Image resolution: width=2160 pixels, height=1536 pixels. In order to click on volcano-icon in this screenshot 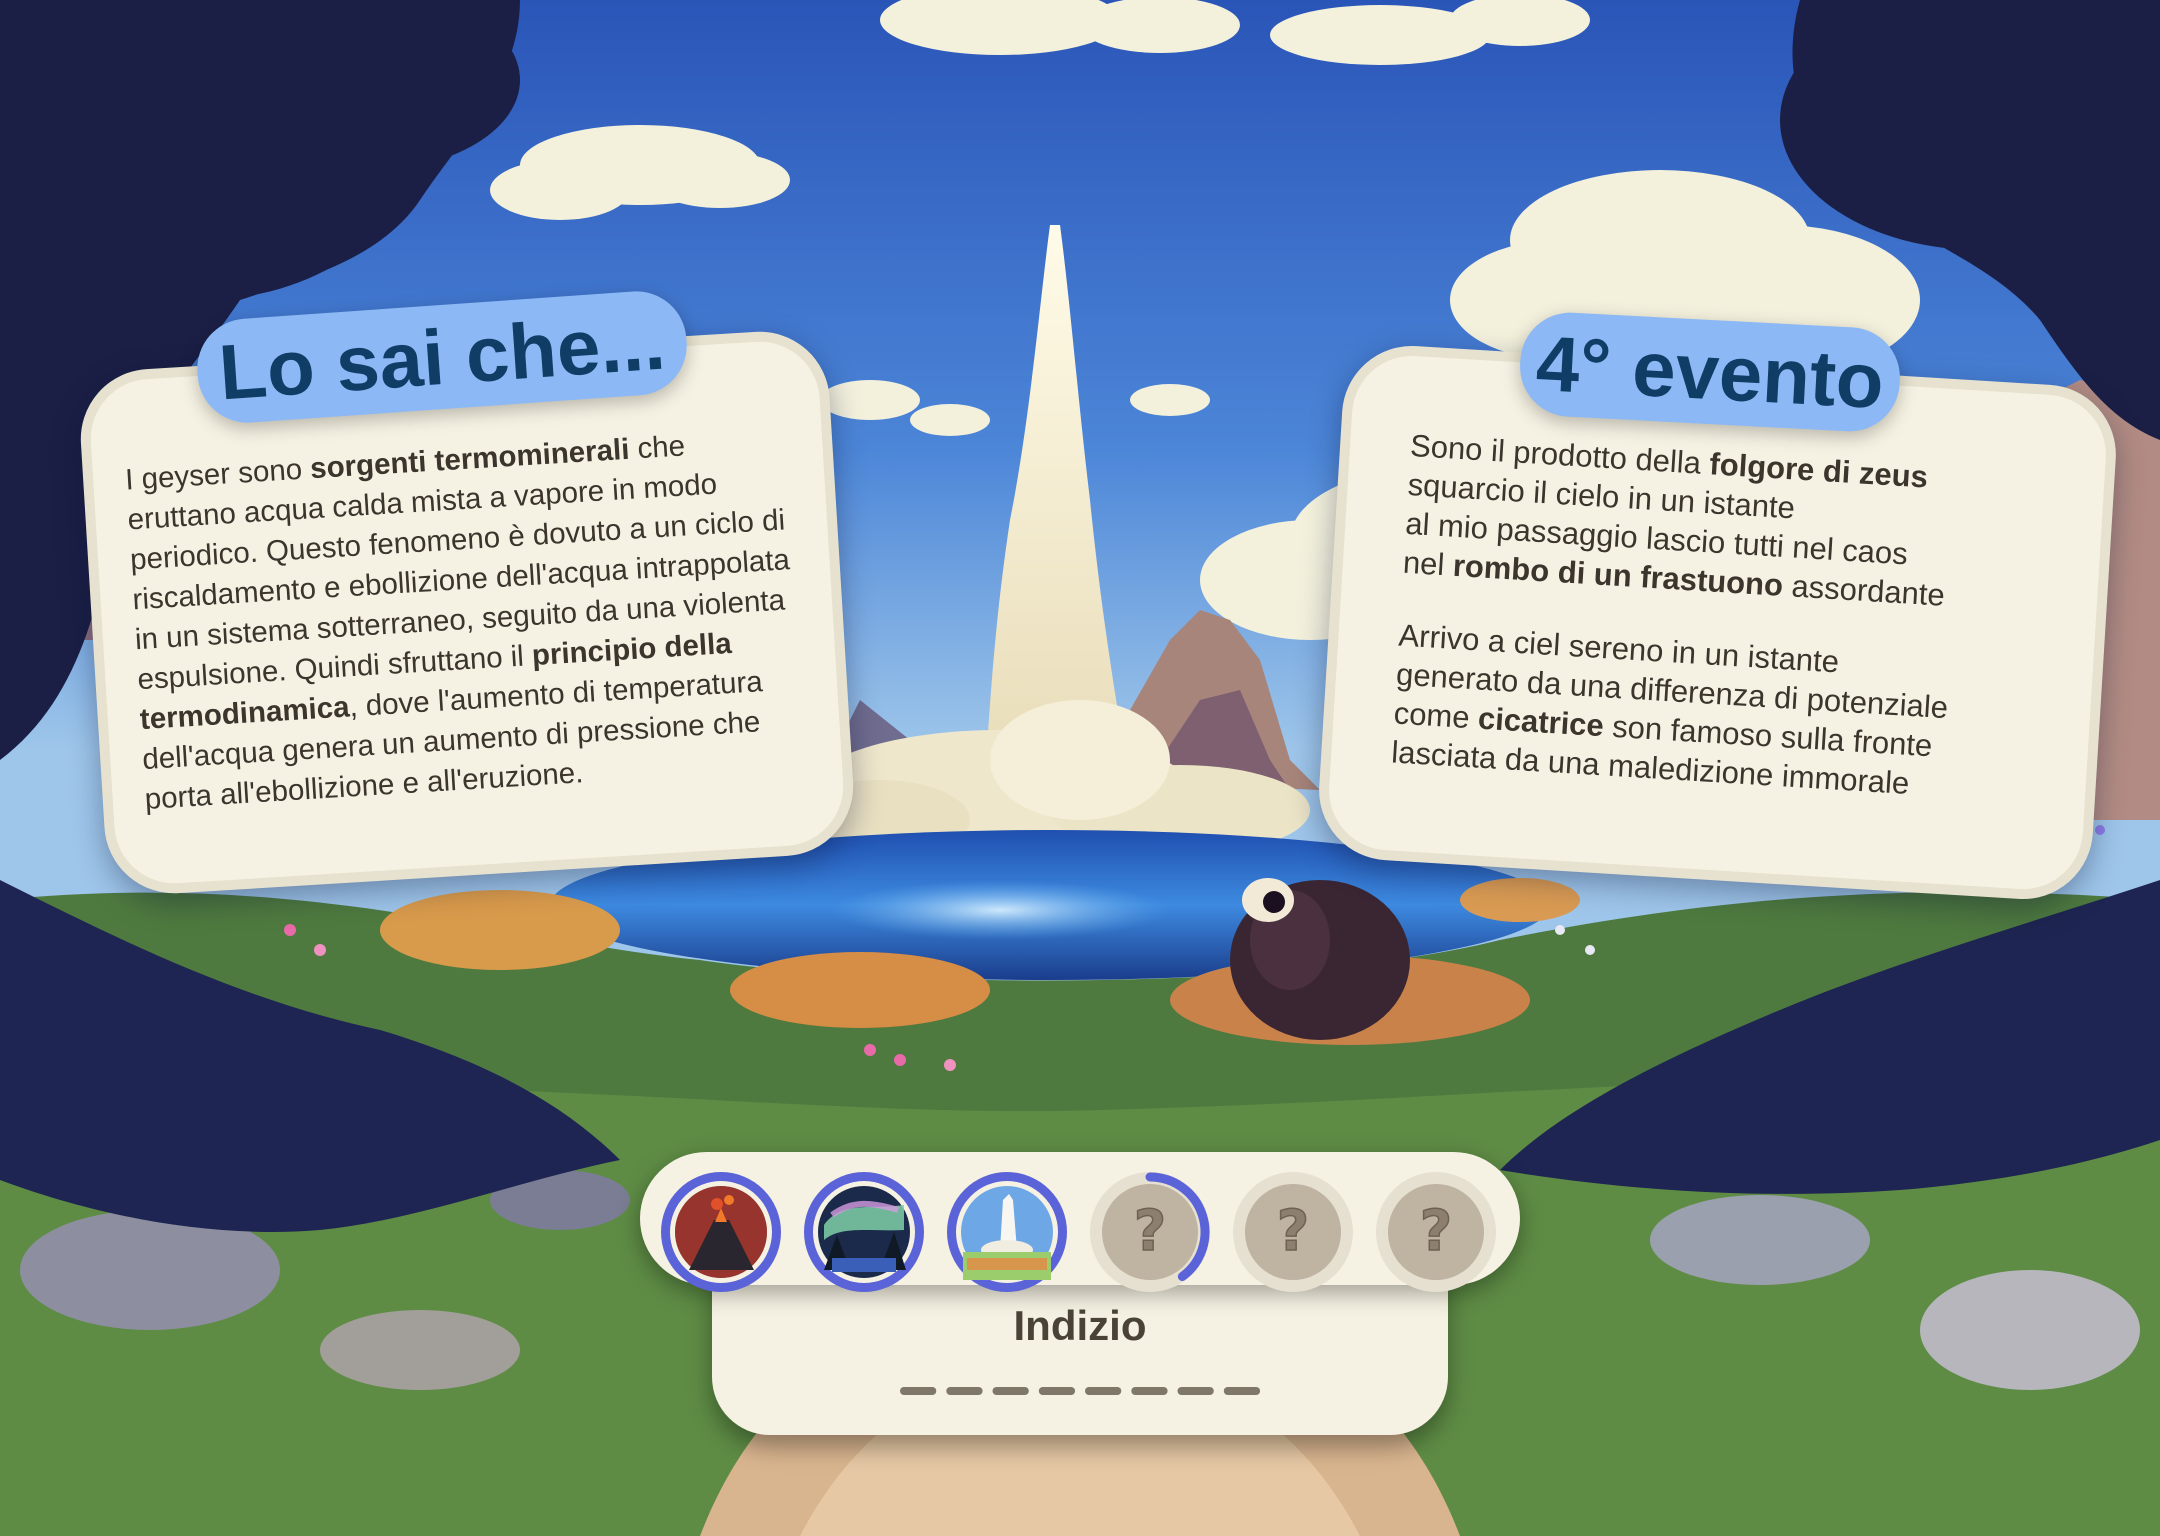, I will do `click(721, 1232)`.